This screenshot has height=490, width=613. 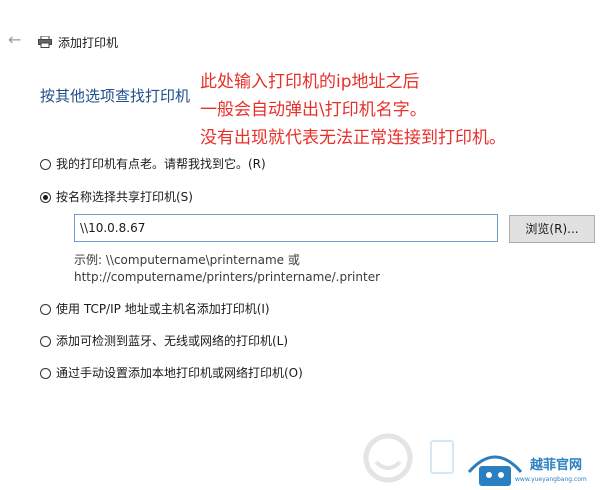 What do you see at coordinates (179, 373) in the screenshot?
I see `option-label: 通过手动设置添加本地打印机或网络打印机(O)` at bounding box center [179, 373].